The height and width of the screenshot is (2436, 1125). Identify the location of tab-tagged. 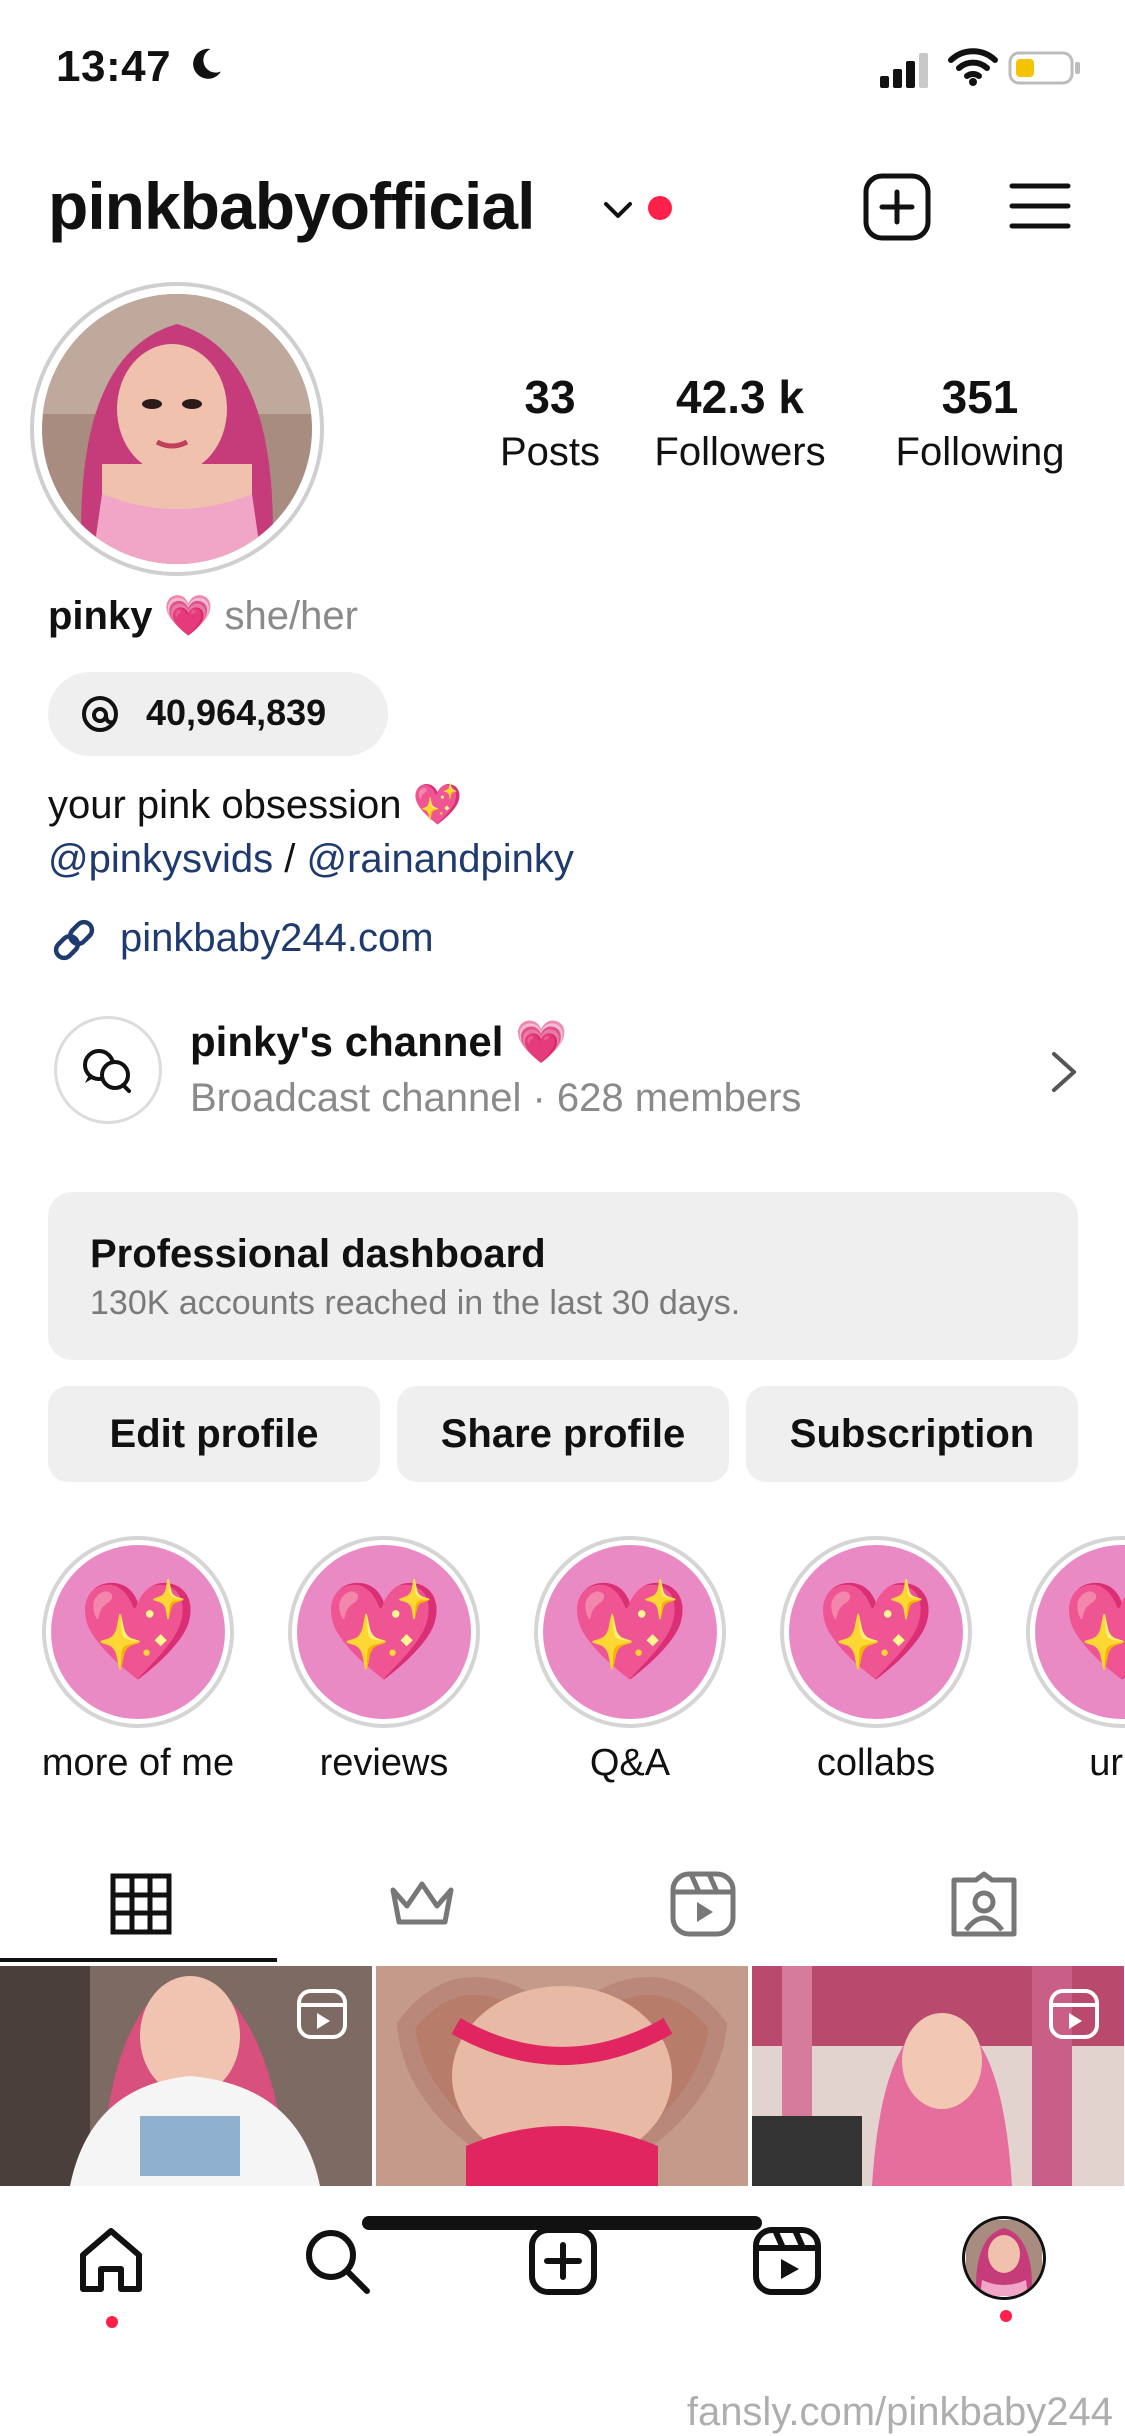
(983, 1904).